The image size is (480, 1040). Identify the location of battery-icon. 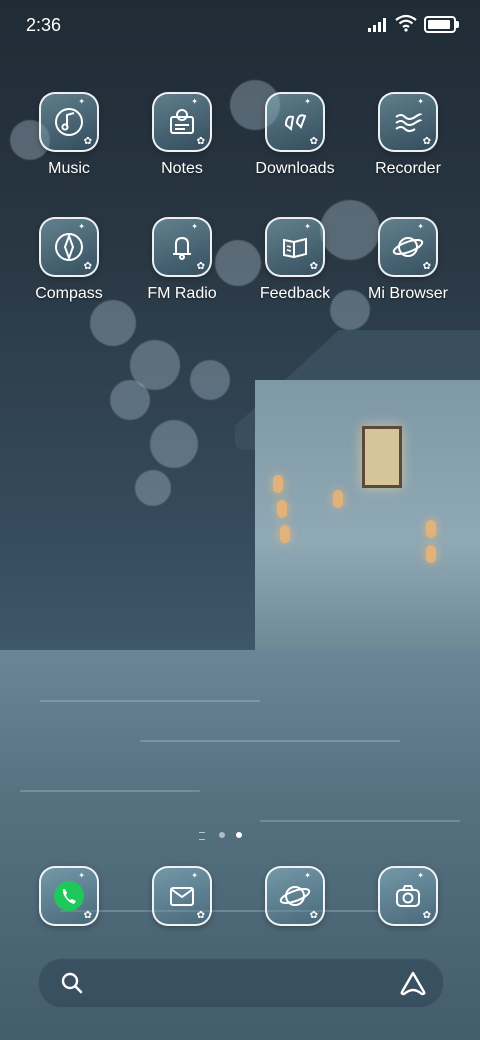
(441, 24).